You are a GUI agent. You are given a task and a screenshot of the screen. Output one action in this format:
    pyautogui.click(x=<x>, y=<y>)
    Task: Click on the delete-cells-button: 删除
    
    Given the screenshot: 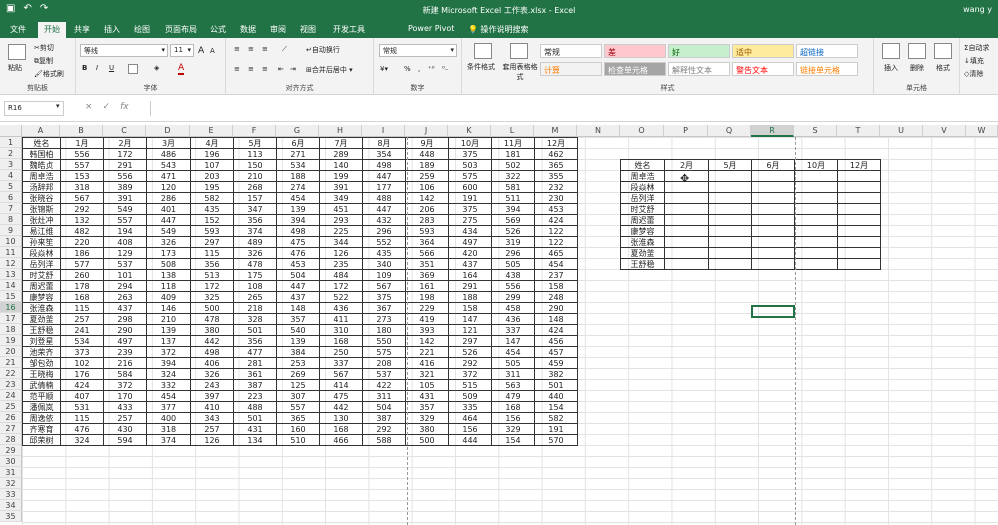 What is the action you would take?
    pyautogui.click(x=917, y=68)
    